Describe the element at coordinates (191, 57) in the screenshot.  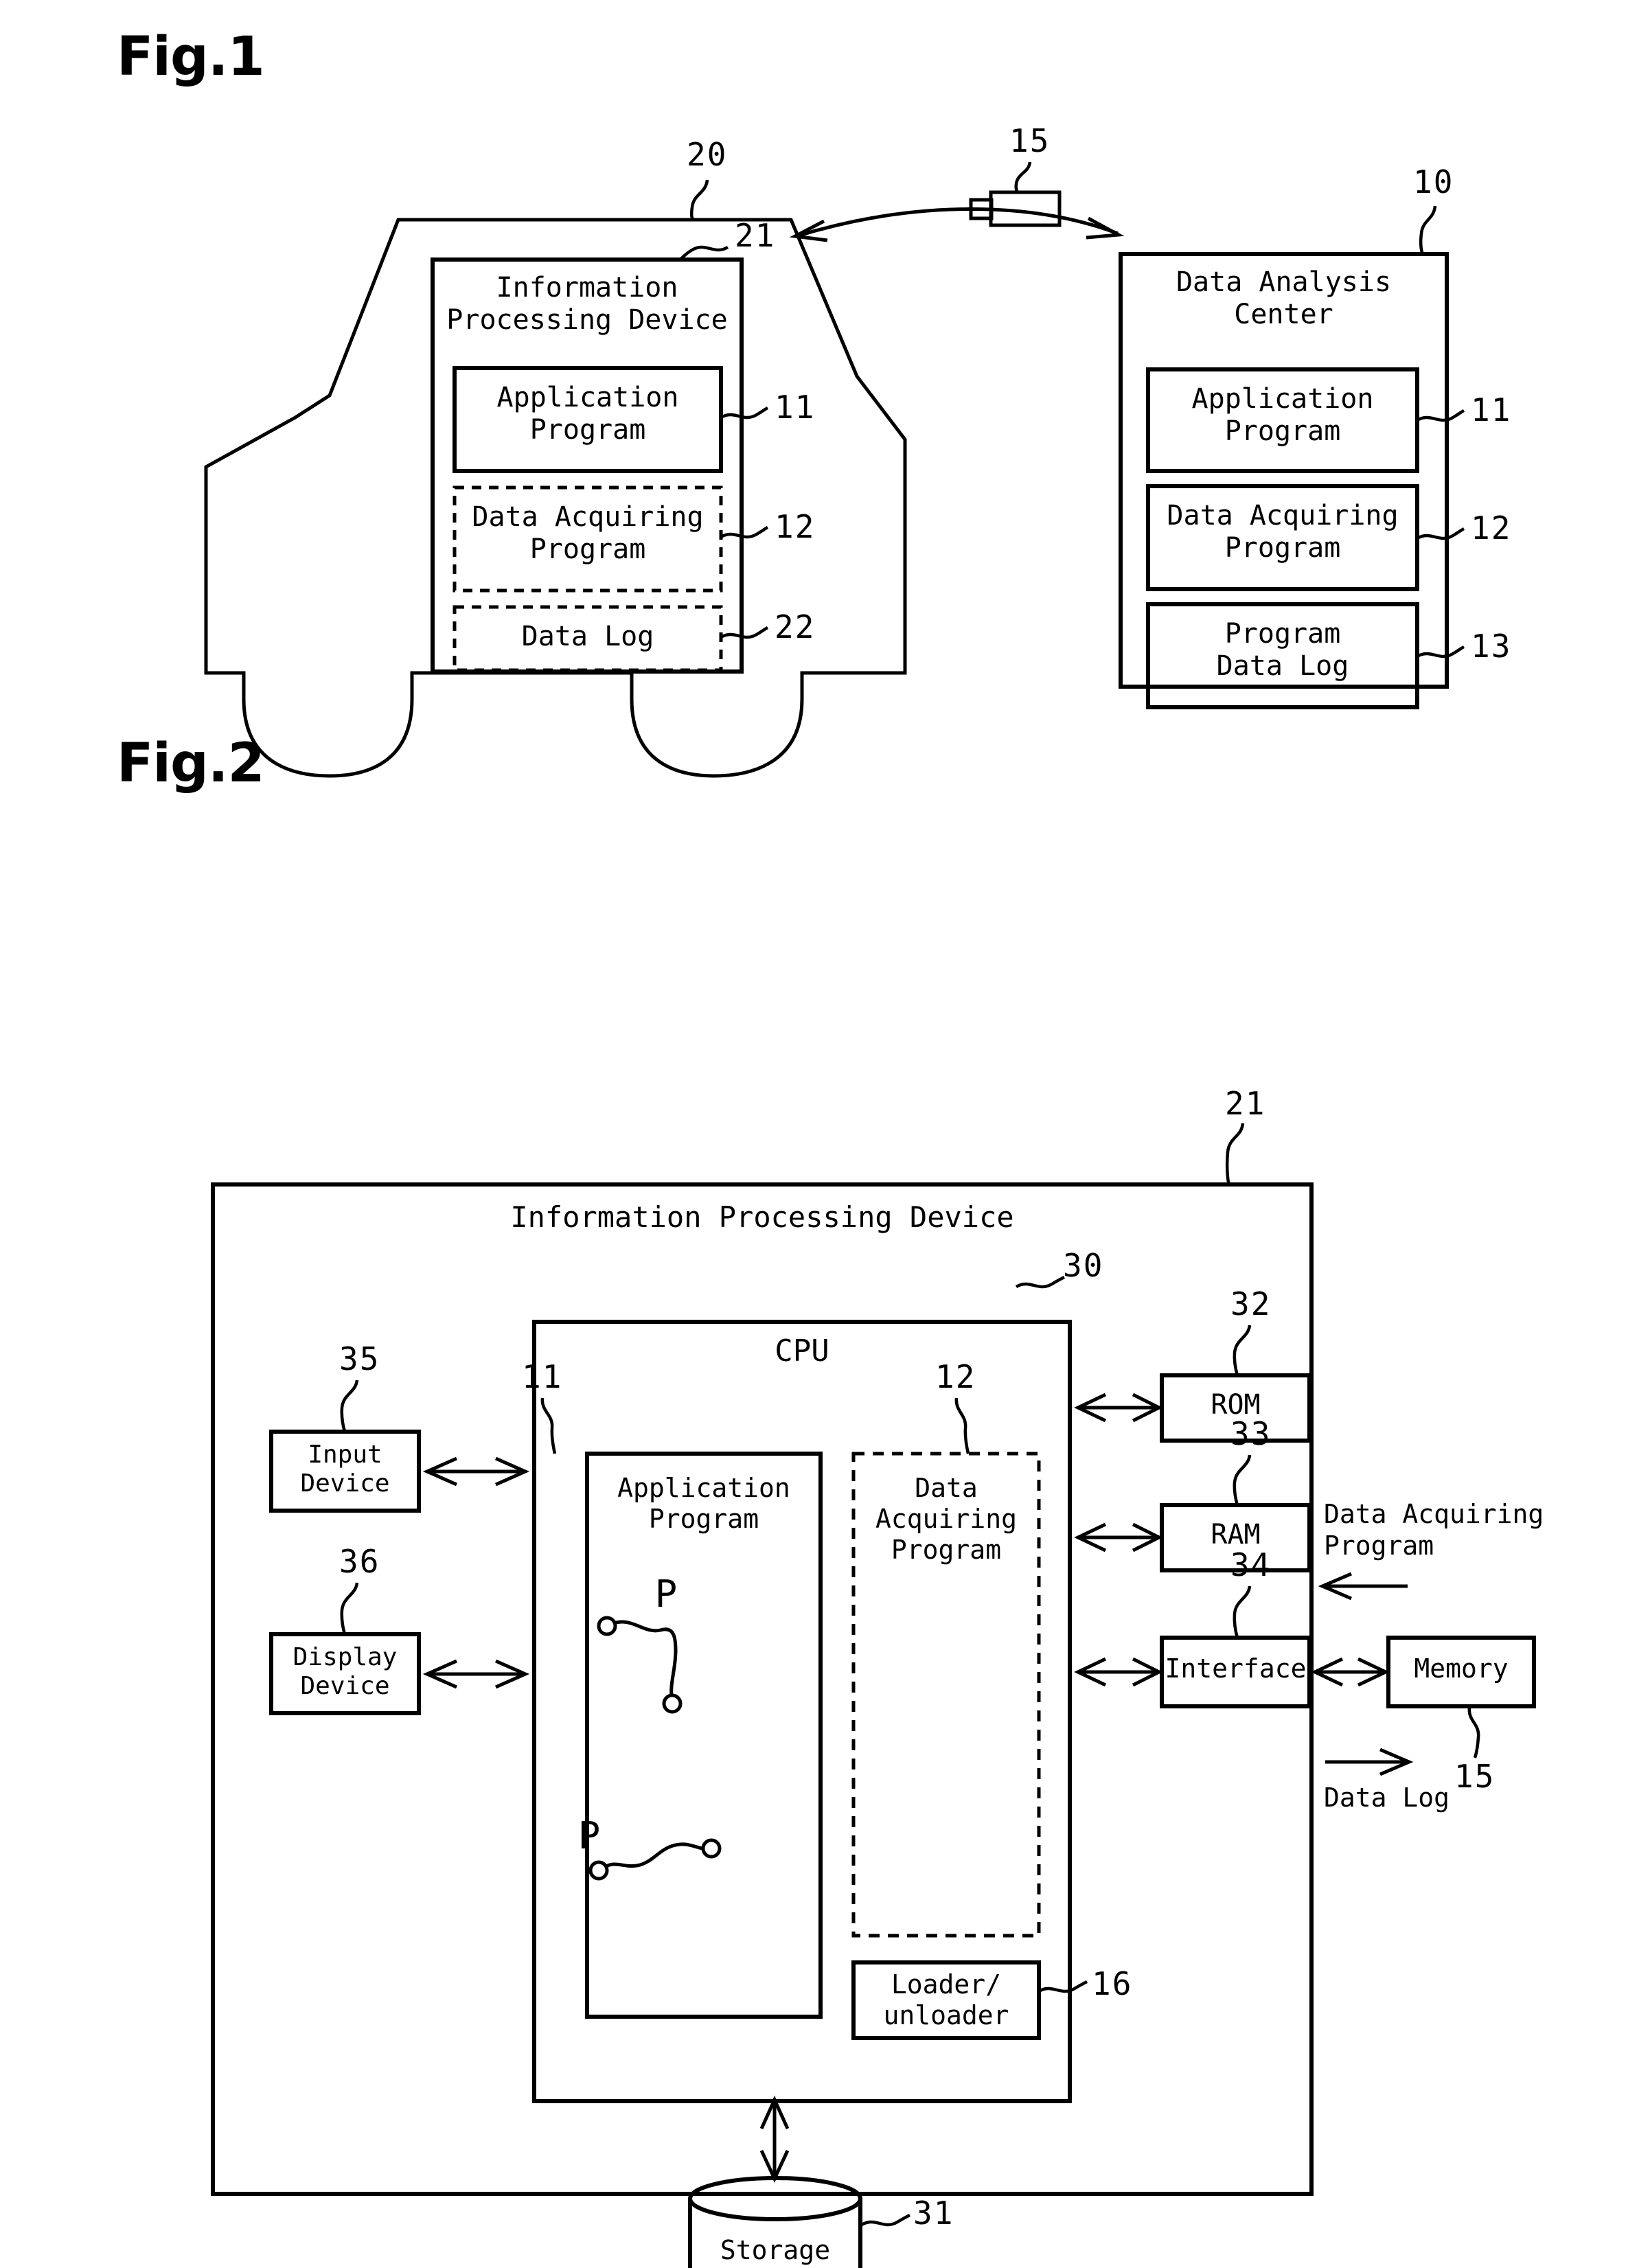
I see `fig1-title: Fig.1` at that location.